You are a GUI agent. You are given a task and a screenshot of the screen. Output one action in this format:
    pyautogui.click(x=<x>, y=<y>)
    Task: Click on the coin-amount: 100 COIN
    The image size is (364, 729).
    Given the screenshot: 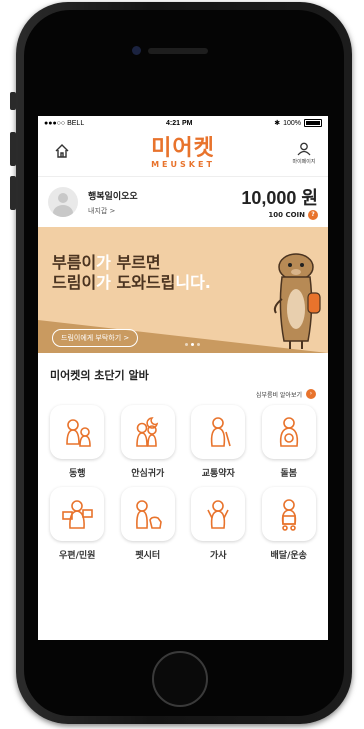 What is the action you would take?
    pyautogui.click(x=286, y=215)
    